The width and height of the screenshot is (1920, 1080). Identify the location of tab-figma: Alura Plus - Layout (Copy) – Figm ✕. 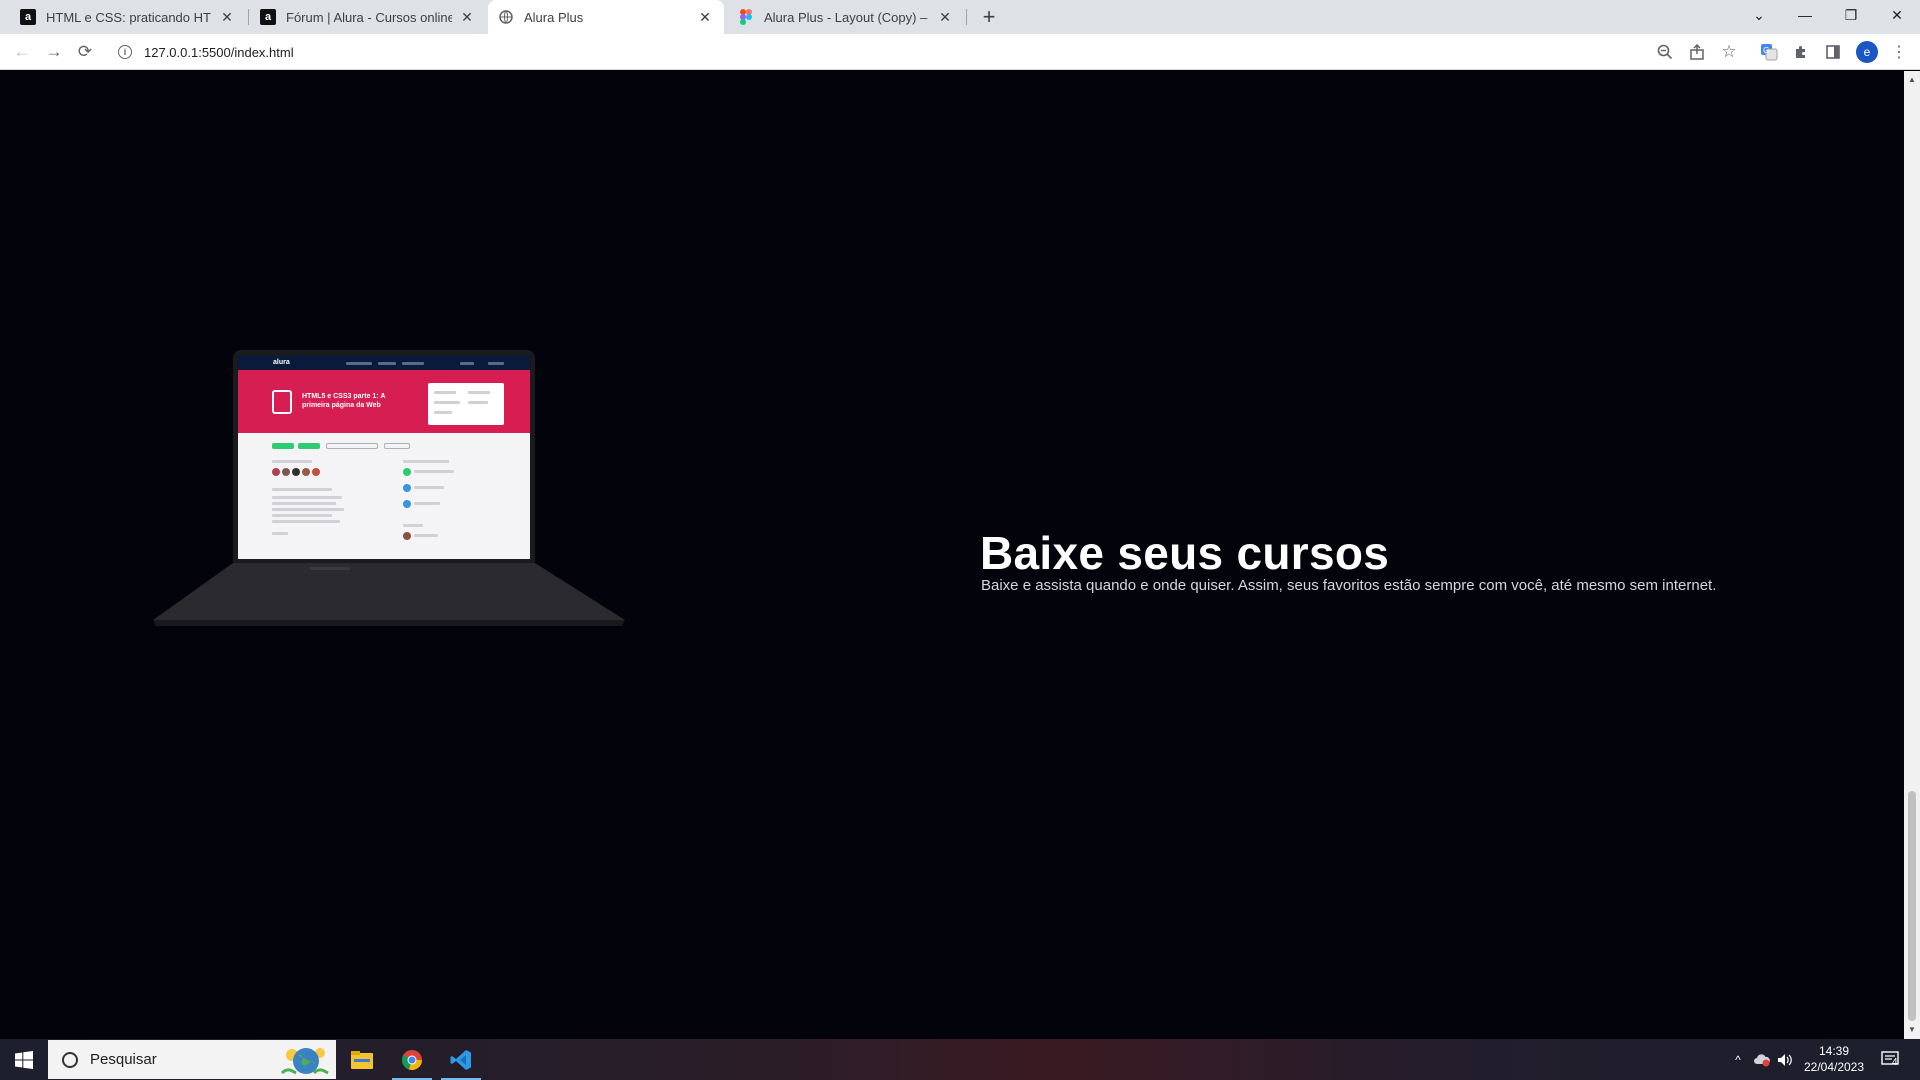
(846, 17).